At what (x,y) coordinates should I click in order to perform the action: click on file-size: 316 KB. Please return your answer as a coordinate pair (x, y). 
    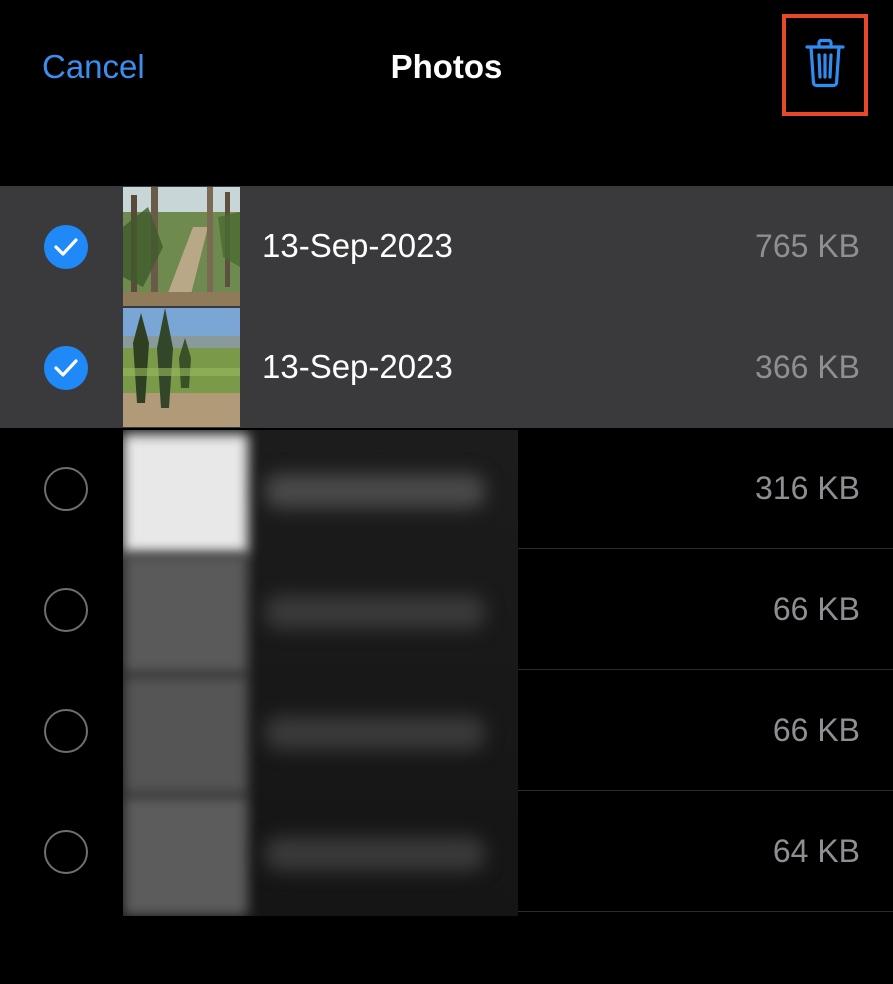
    Looking at the image, I should click on (807, 488).